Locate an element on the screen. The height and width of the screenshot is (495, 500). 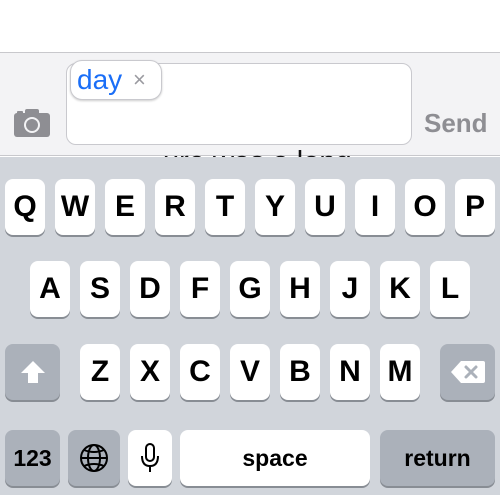
key-s: S is located at coordinates (100, 289).